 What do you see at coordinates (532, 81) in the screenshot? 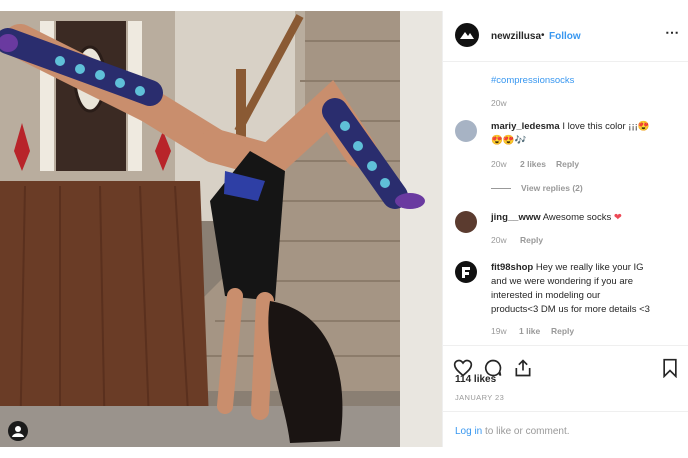
I see `caption-hashtag: #compressionsocks` at bounding box center [532, 81].